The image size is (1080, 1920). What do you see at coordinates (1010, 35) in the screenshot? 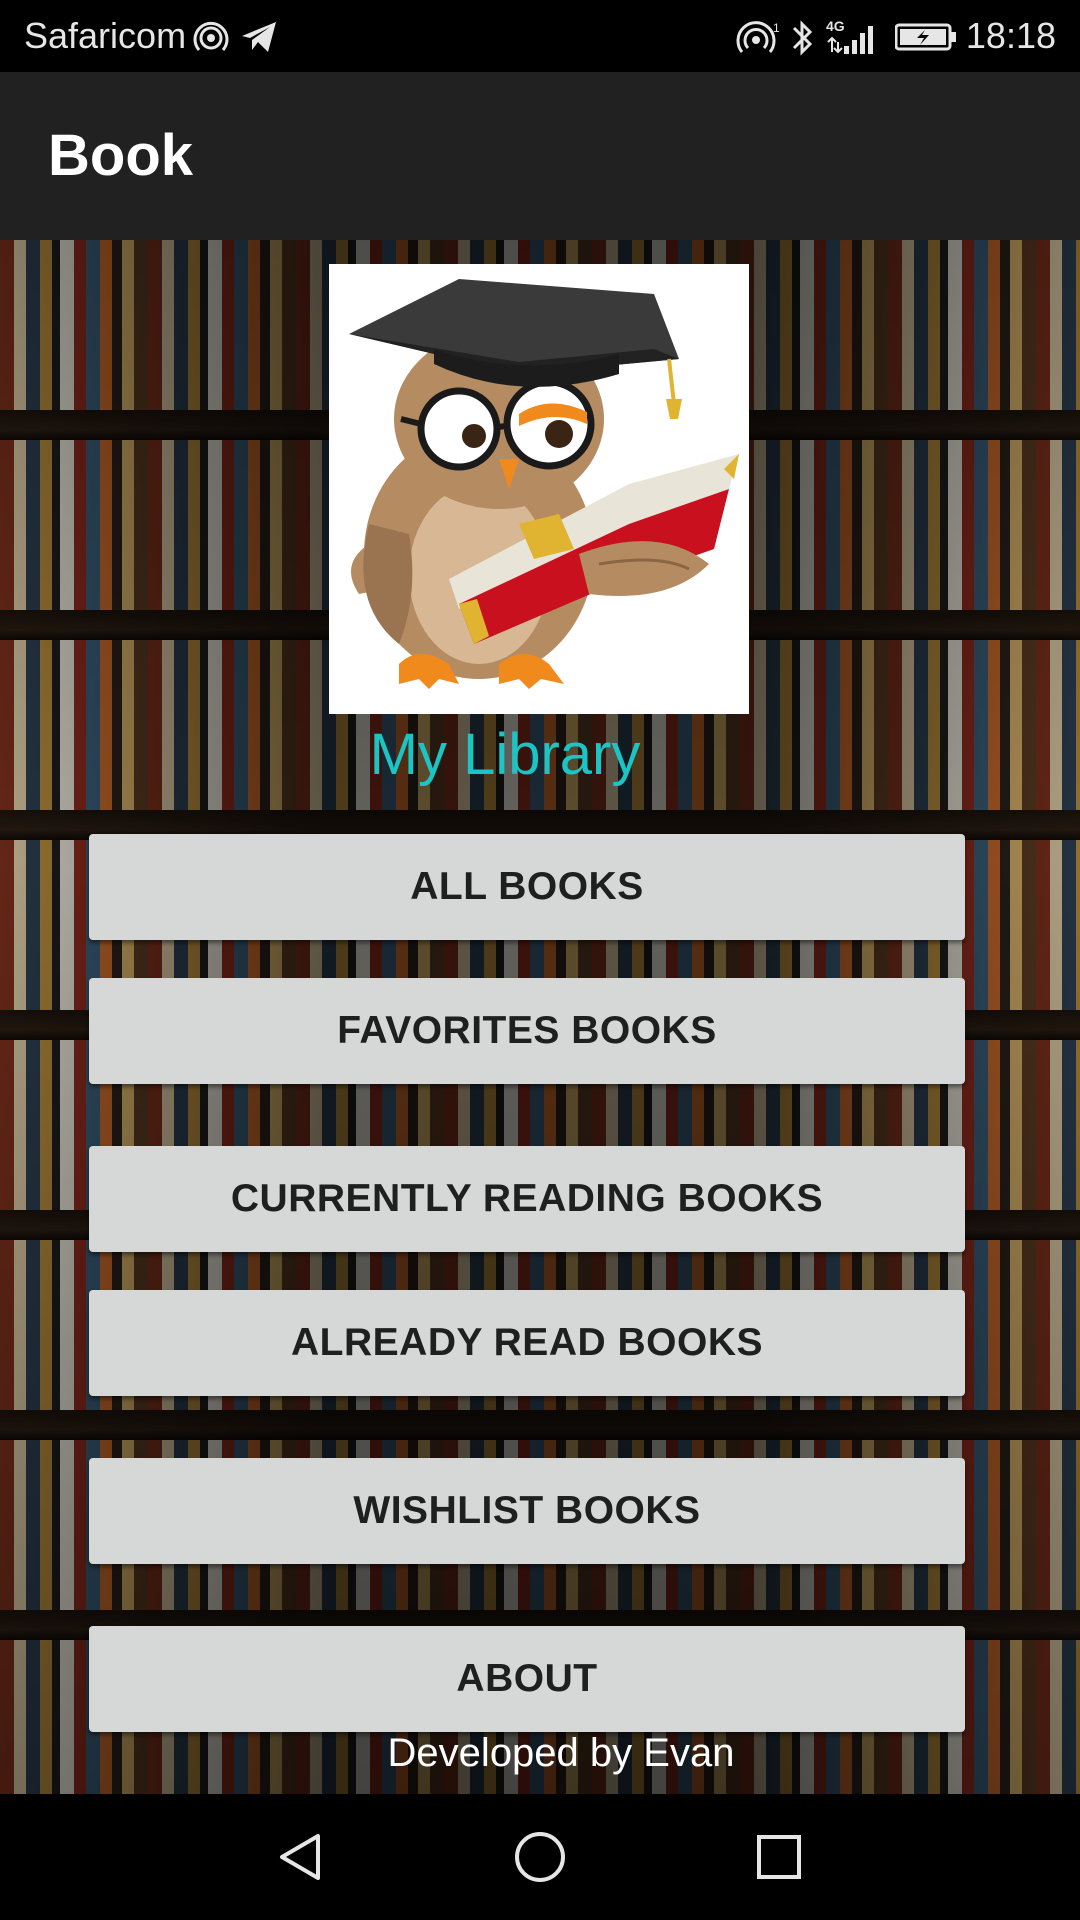
I see `status-time: 18:18` at bounding box center [1010, 35].